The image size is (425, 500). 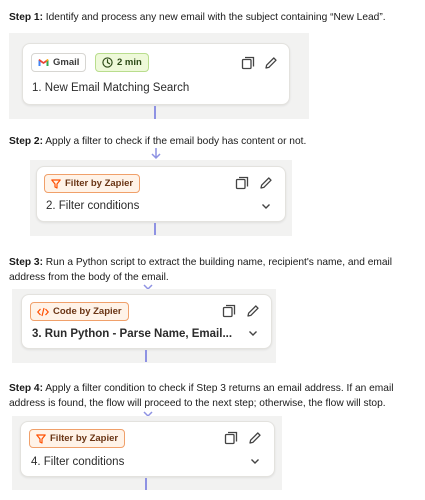 I want to click on step-2-card: Filter by Zapier 2. Filter conditions, so click(x=161, y=194).